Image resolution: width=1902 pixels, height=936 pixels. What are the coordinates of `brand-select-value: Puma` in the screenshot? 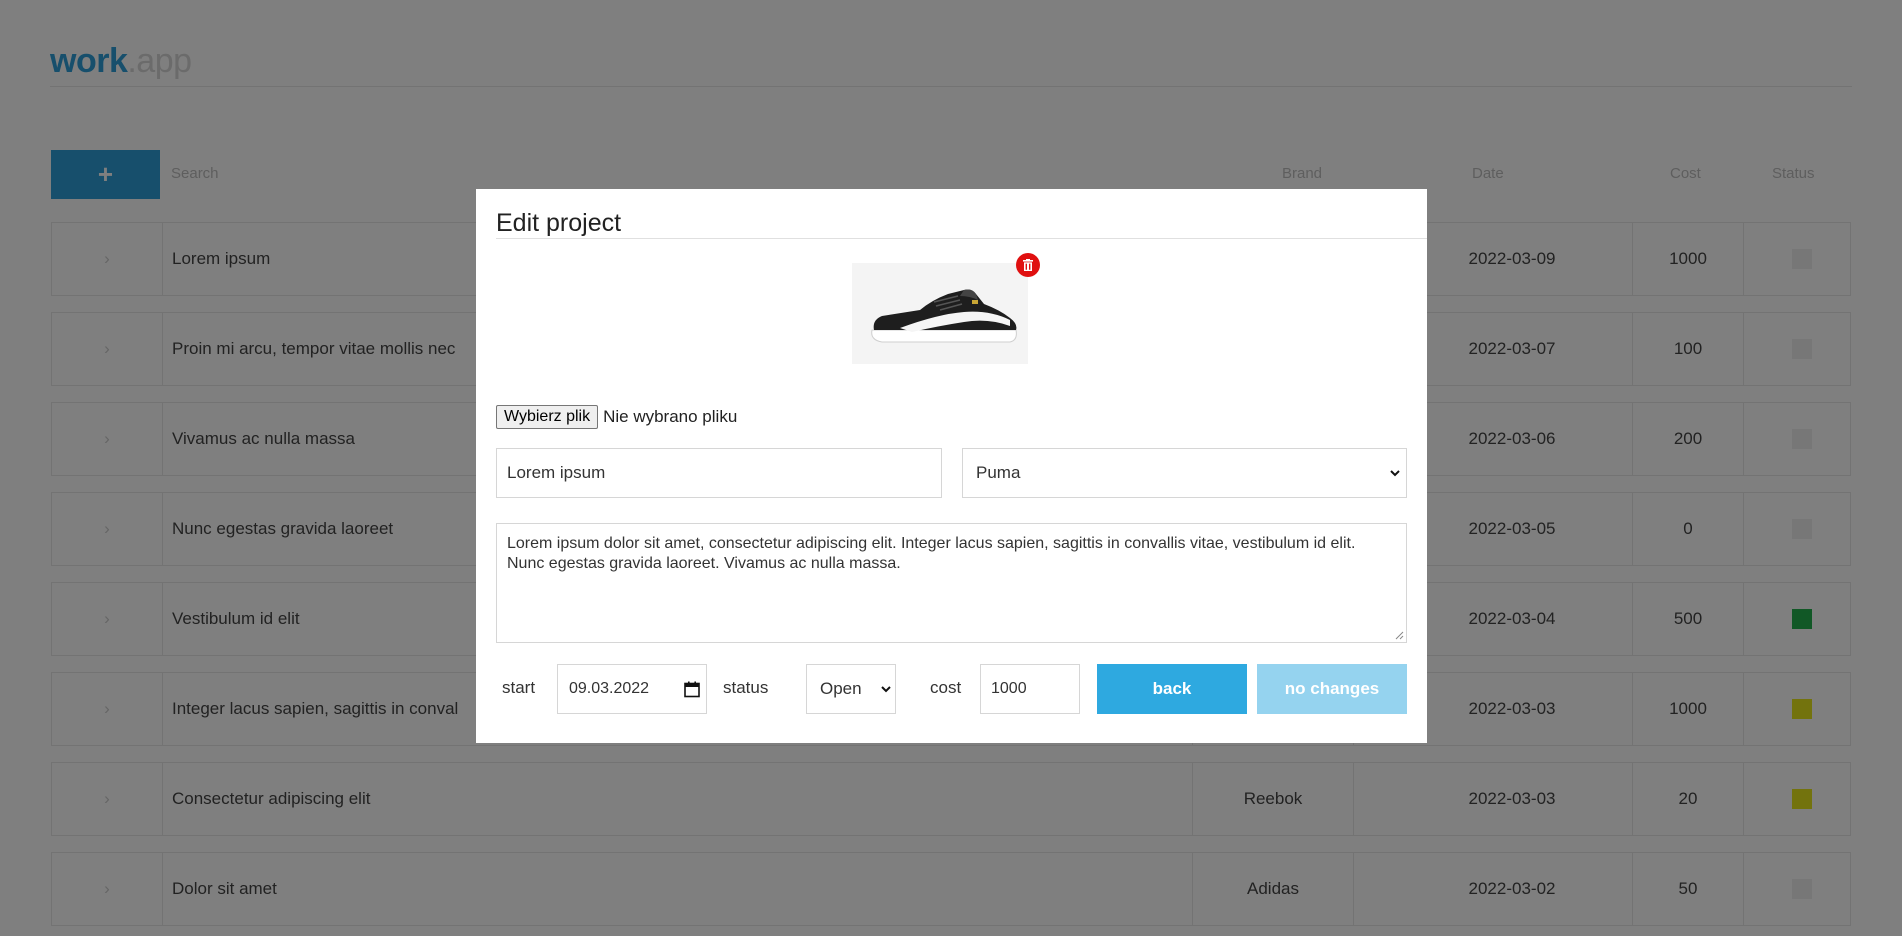 It's located at (998, 472).